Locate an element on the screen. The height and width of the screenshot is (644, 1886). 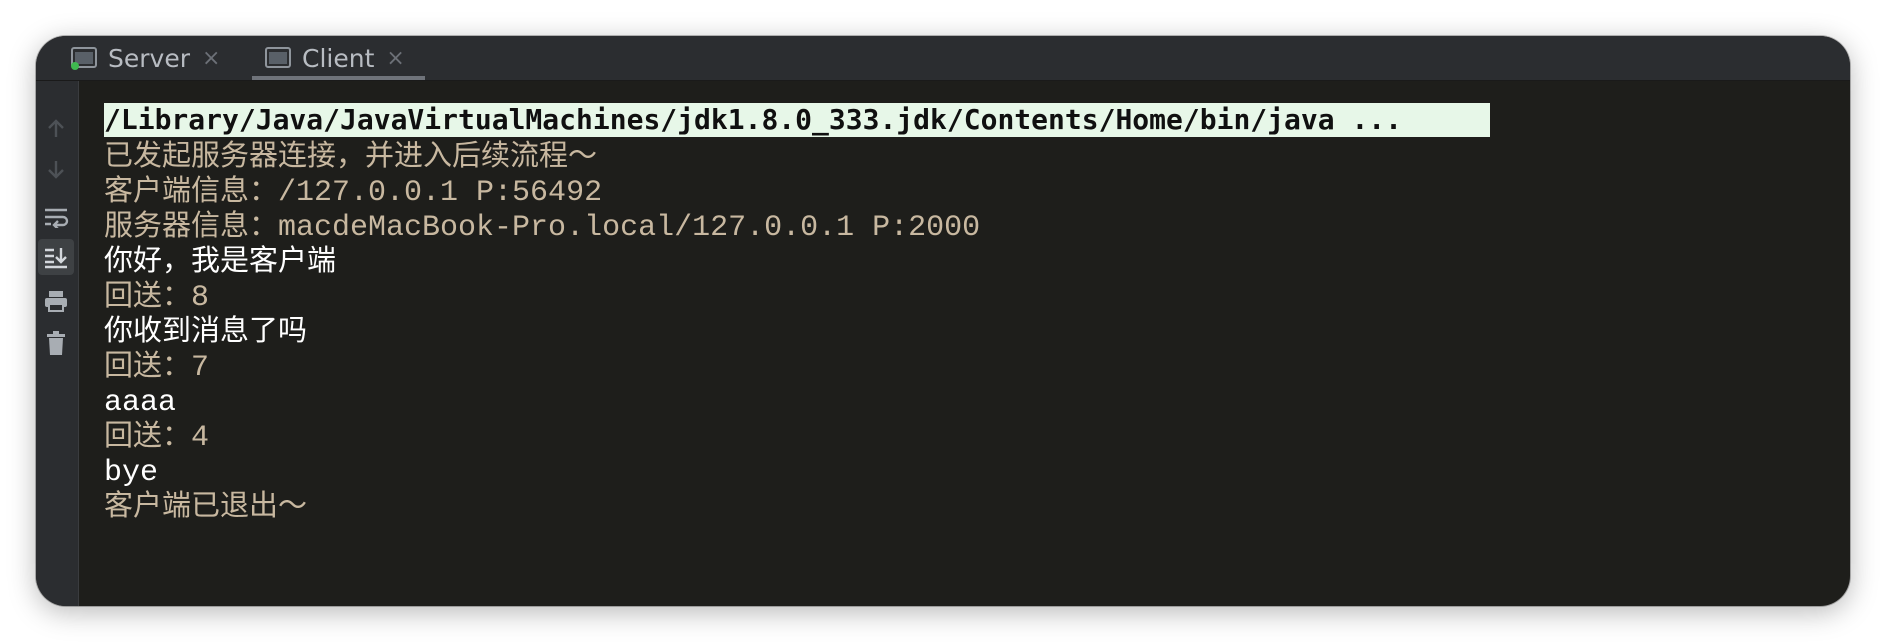
down-arrow-icon is located at coordinates (56, 169).